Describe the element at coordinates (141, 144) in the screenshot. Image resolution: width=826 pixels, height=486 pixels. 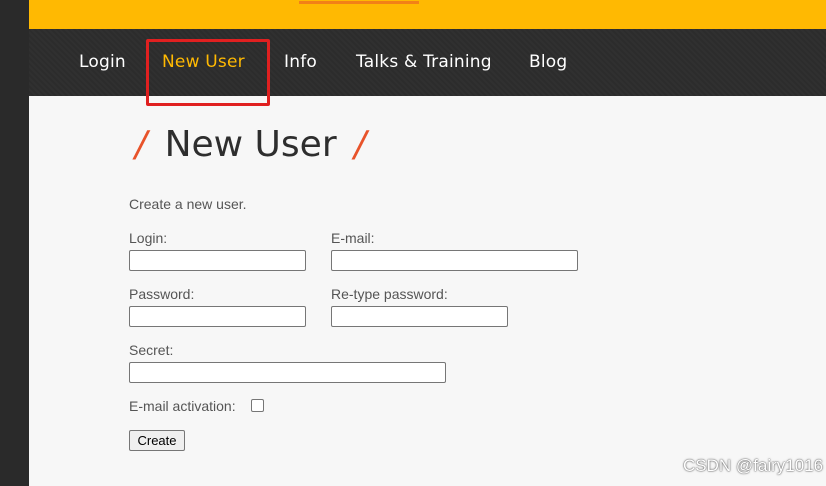
I see `title-slash-left: /` at that location.